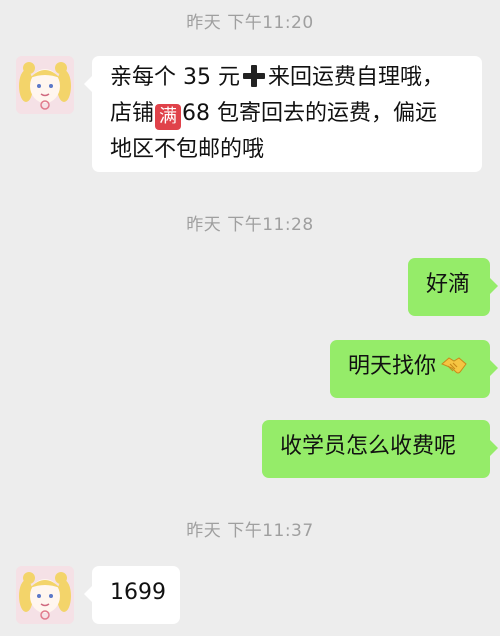 This screenshot has width=500, height=636. What do you see at coordinates (250, 531) in the screenshot?
I see `timestamp: 昨天 下午11:37` at bounding box center [250, 531].